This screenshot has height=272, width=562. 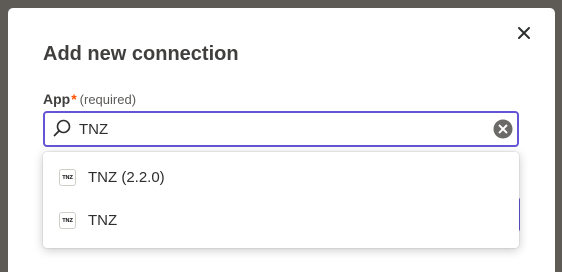 I want to click on app-search-field, so click(x=281, y=129).